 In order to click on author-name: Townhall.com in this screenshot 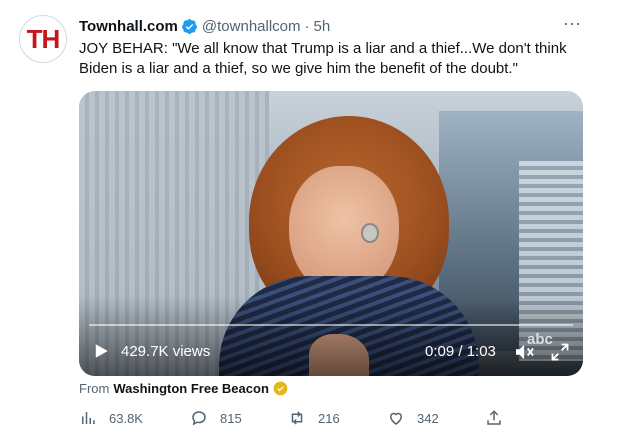, I will do `click(128, 26)`.